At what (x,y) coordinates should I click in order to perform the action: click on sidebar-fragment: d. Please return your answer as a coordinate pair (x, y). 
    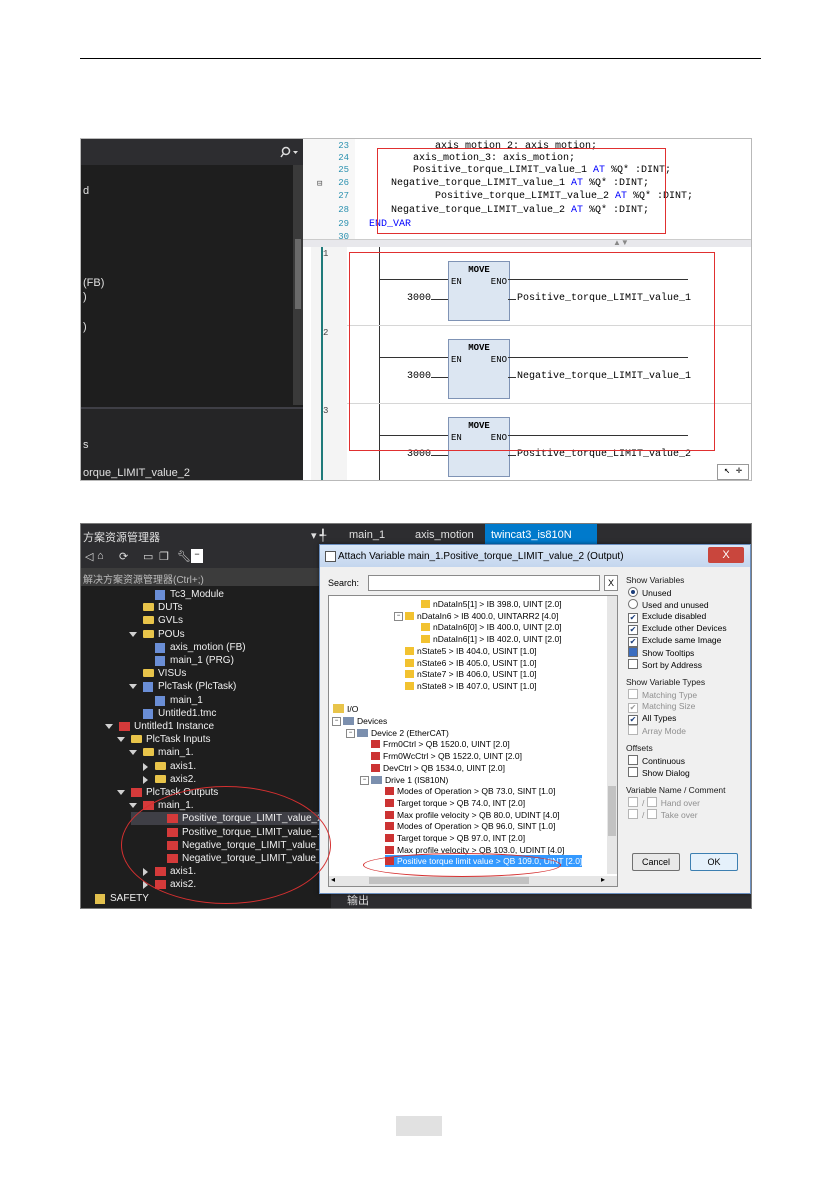
    Looking at the image, I should click on (86, 191).